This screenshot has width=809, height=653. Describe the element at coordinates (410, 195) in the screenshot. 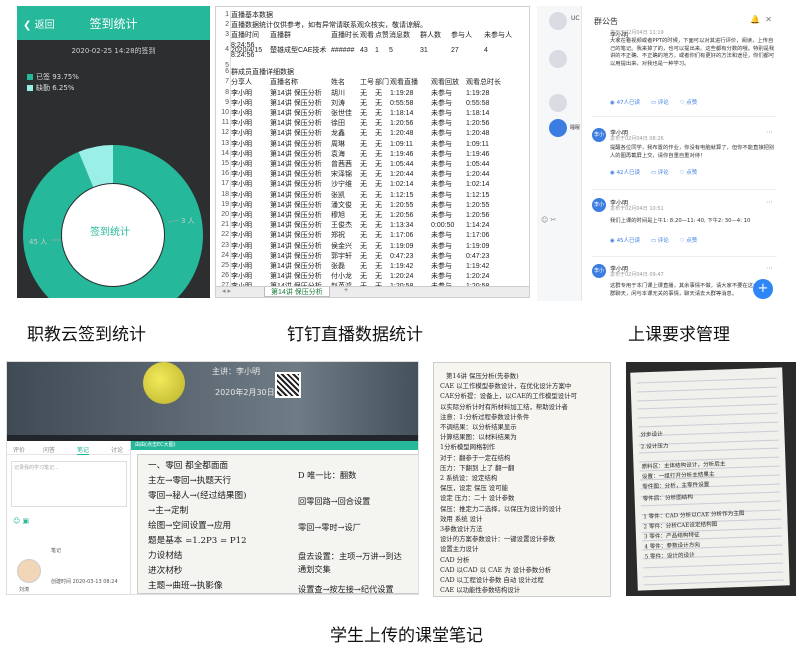

I see `sheet-cell: 1:12:15` at that location.